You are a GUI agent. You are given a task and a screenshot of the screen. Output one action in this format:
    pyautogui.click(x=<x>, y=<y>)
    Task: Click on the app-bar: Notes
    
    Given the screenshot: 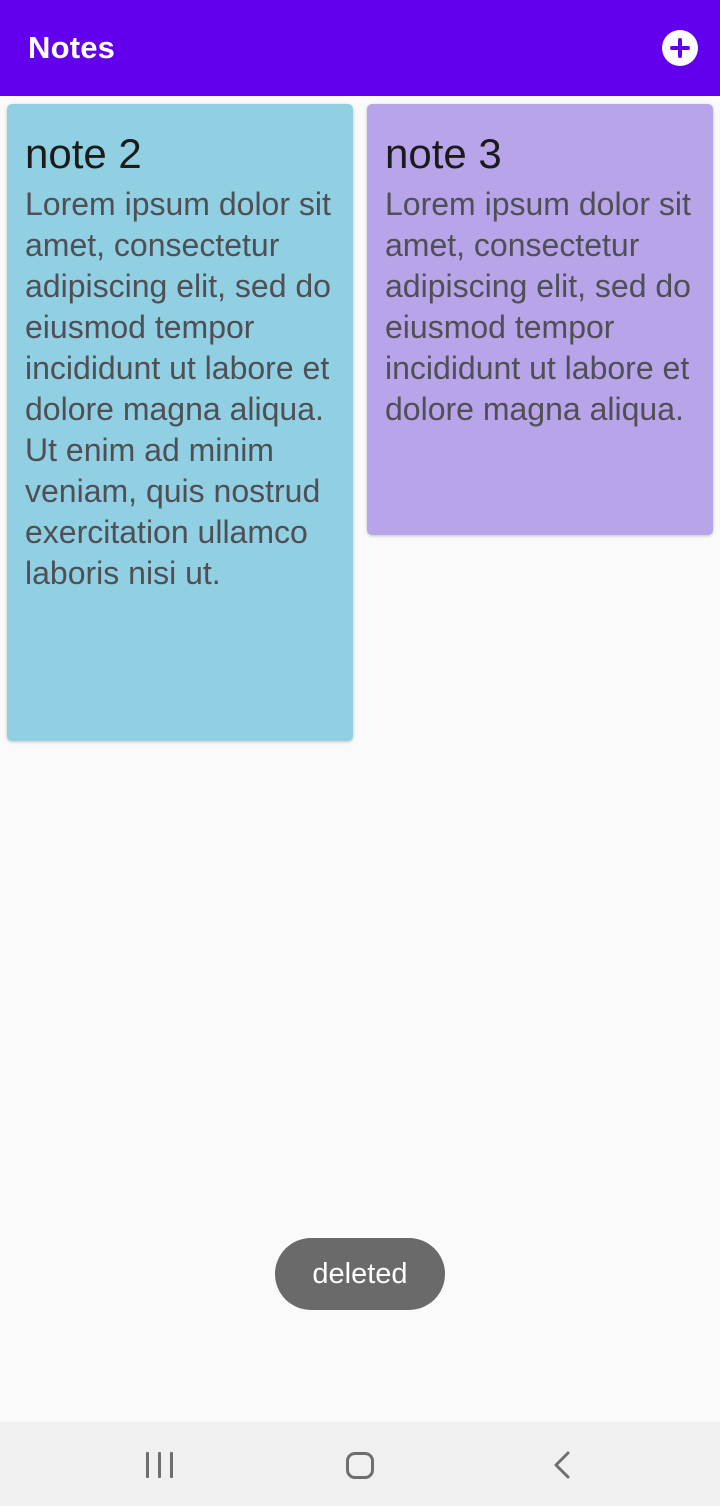 What is the action you would take?
    pyautogui.click(x=360, y=48)
    